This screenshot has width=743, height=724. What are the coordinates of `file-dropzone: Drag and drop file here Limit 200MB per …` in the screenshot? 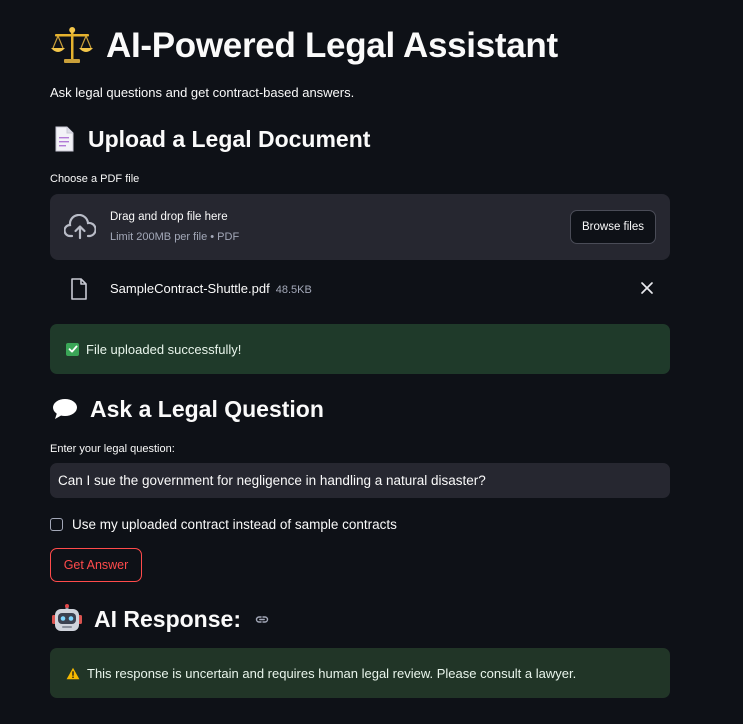 It's located at (360, 227).